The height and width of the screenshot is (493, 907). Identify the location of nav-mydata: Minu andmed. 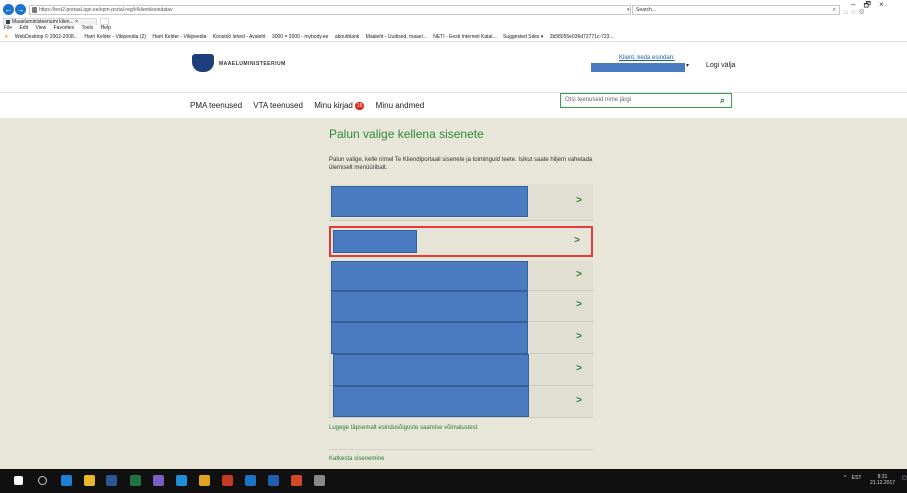
(400, 105).